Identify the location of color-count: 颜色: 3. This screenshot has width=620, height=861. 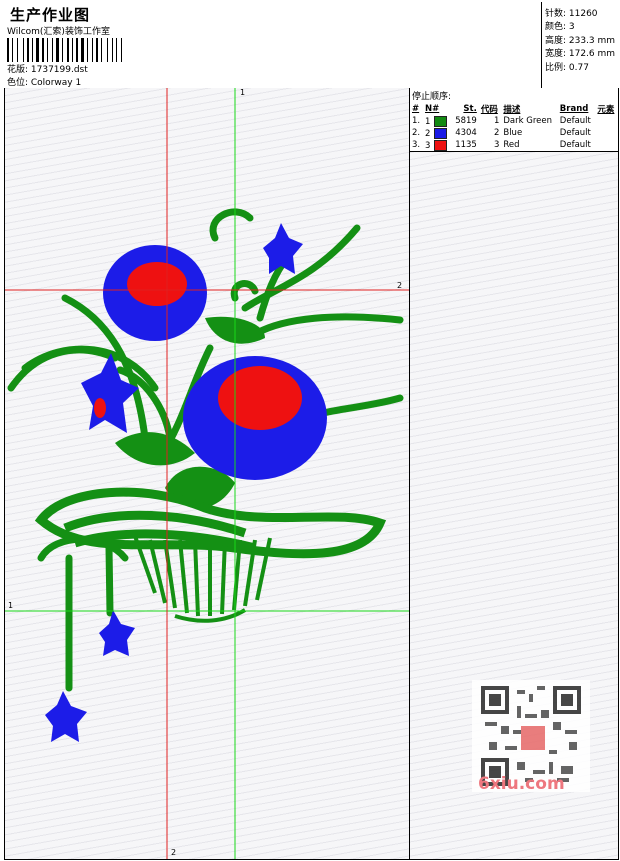
(560, 27).